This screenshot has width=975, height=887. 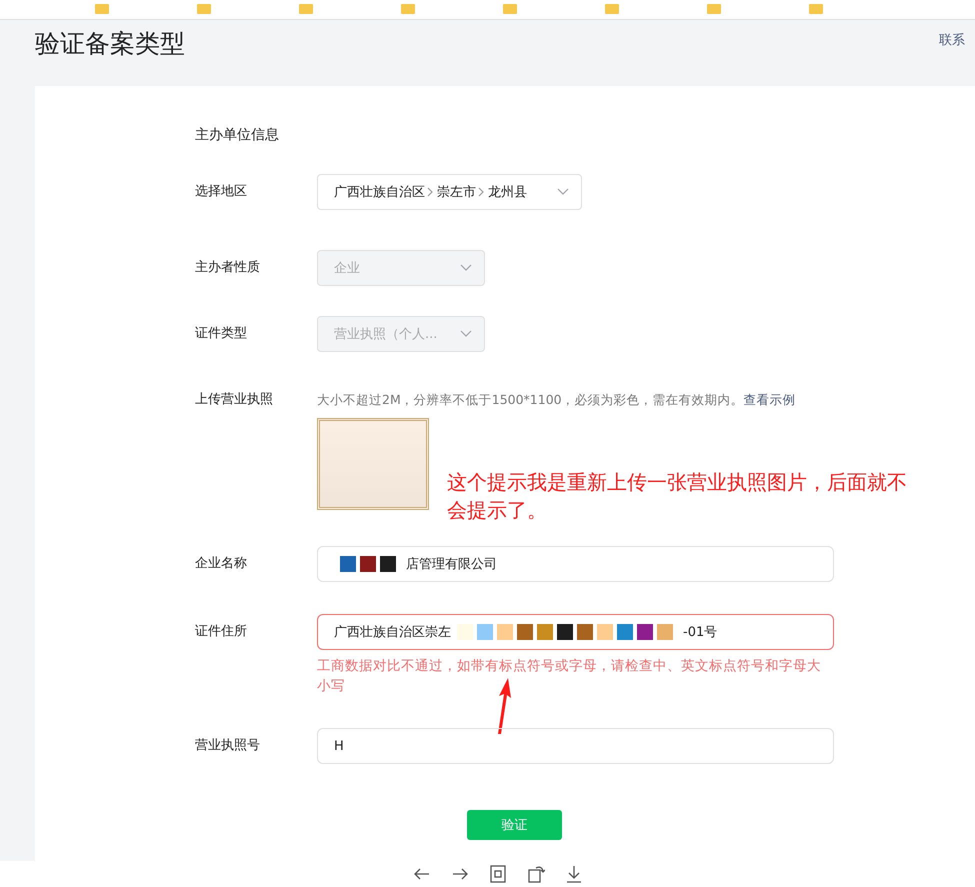 What do you see at coordinates (569, 676) in the screenshot?
I see `error-message: 工商数据对比不通过，如带有标点符号或字母，请检查中、英文标点符号和字母大小写` at bounding box center [569, 676].